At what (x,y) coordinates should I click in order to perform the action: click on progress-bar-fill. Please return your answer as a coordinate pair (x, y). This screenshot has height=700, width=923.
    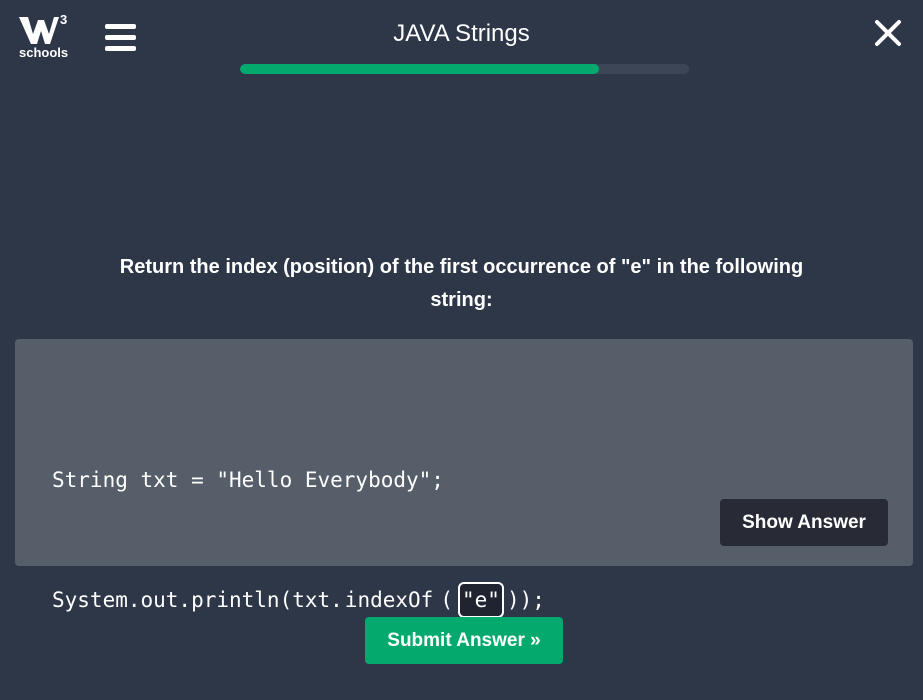
    Looking at the image, I should click on (420, 69).